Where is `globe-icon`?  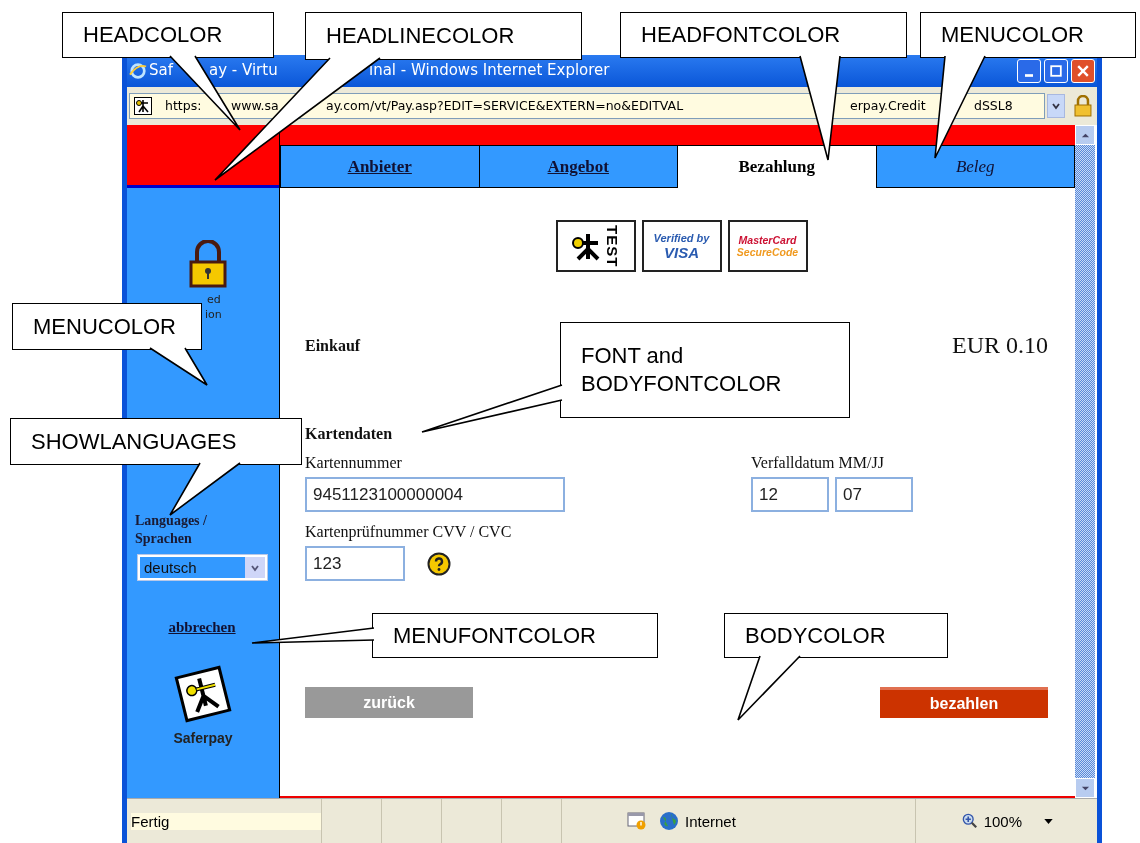
globe-icon is located at coordinates (669, 821).